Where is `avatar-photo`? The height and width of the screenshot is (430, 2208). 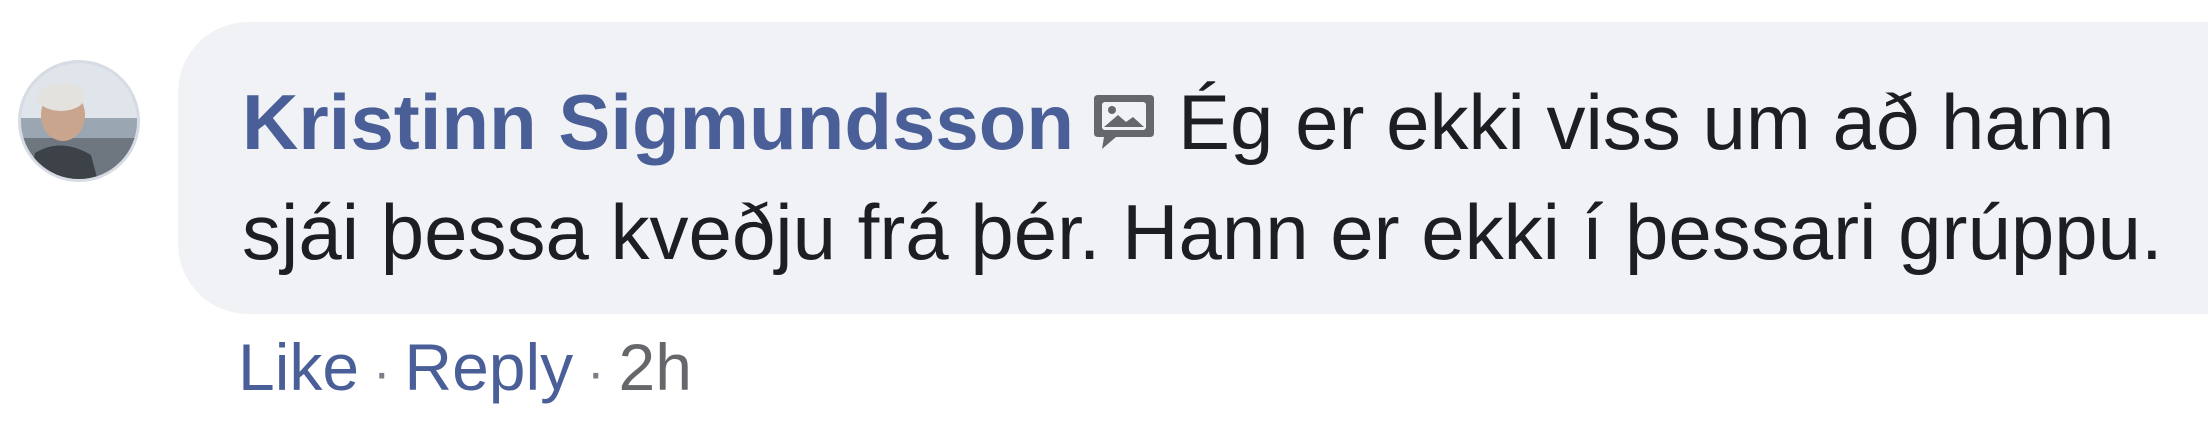 avatar-photo is located at coordinates (79, 121).